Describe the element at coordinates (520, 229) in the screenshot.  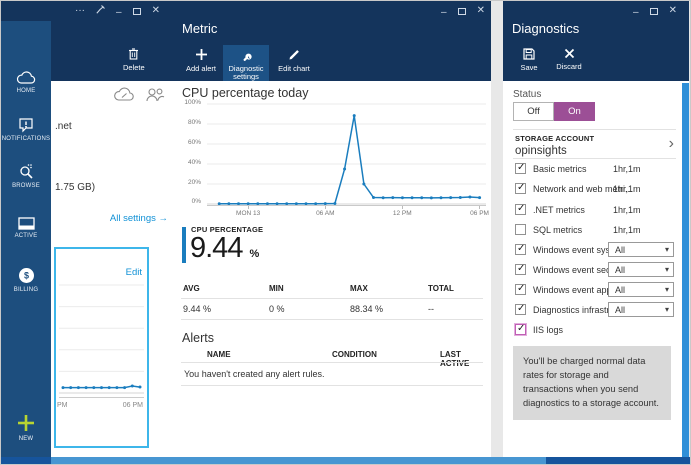
I see `checkbox-unchecked` at that location.